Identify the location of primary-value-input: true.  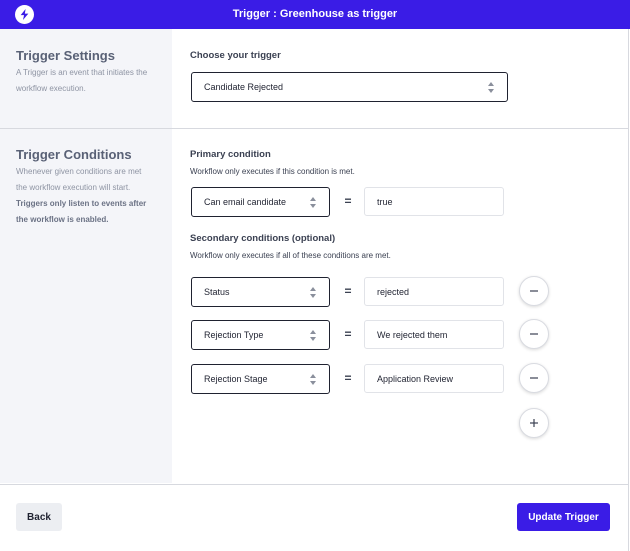
(434, 201).